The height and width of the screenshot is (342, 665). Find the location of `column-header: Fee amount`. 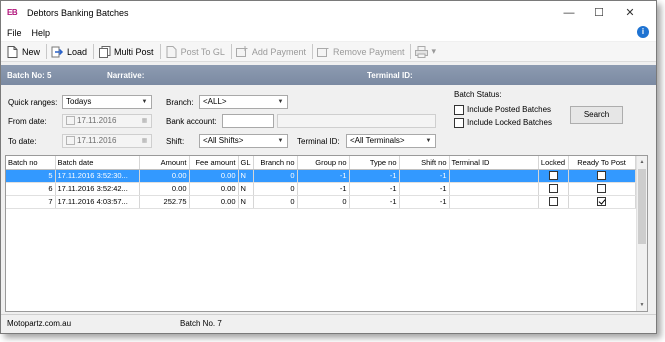

column-header: Fee amount is located at coordinates (214, 163).